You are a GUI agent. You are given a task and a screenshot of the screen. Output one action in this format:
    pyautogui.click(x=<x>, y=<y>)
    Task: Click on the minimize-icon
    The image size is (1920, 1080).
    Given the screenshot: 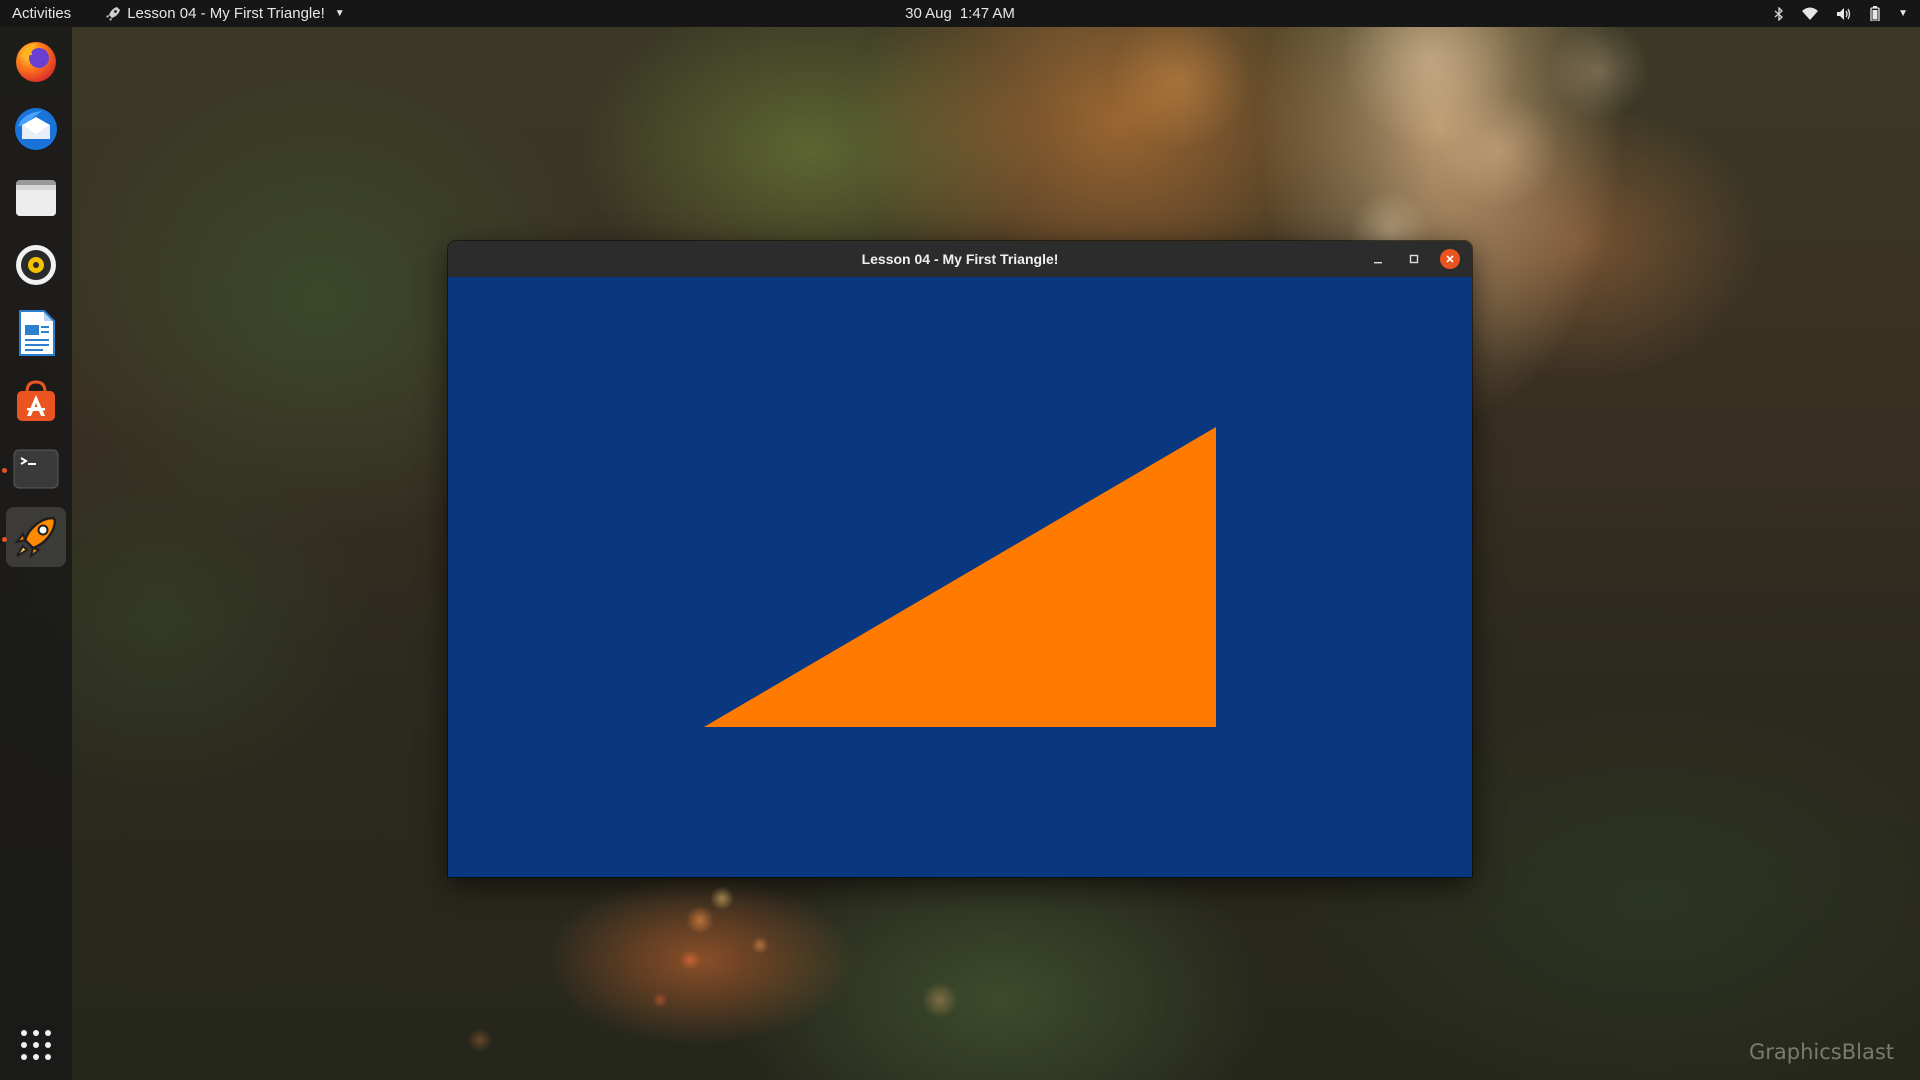 What is the action you would take?
    pyautogui.click(x=1378, y=259)
    